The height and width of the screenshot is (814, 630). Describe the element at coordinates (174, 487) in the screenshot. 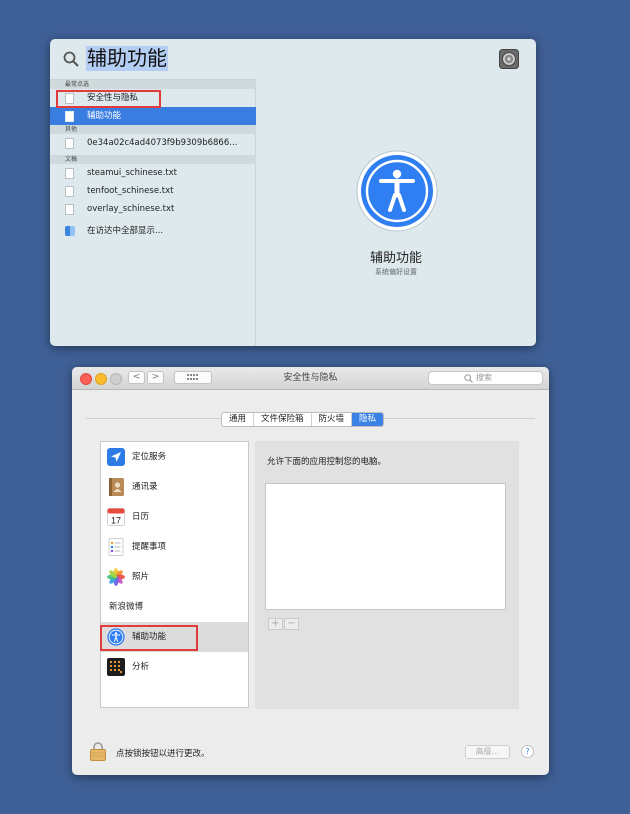

I see `category-contacts: 通讯录` at that location.